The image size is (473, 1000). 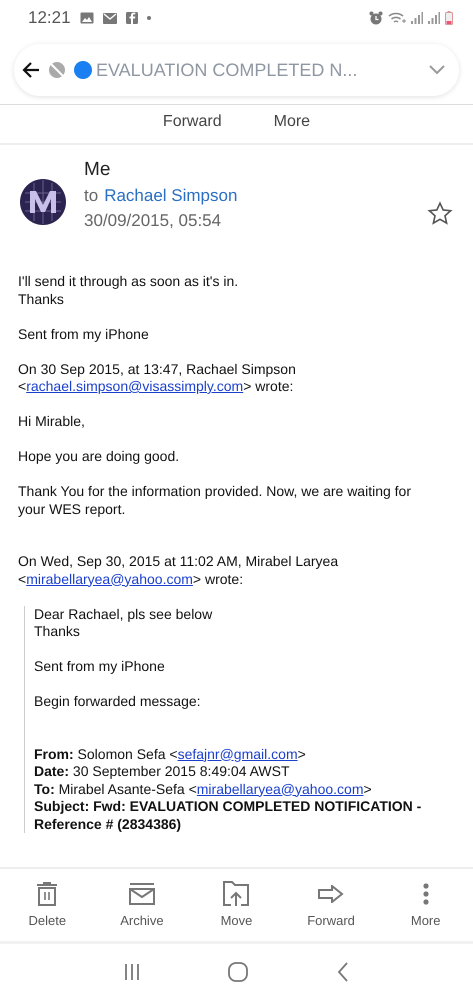 What do you see at coordinates (43, 202) in the screenshot?
I see `avatar-icon` at bounding box center [43, 202].